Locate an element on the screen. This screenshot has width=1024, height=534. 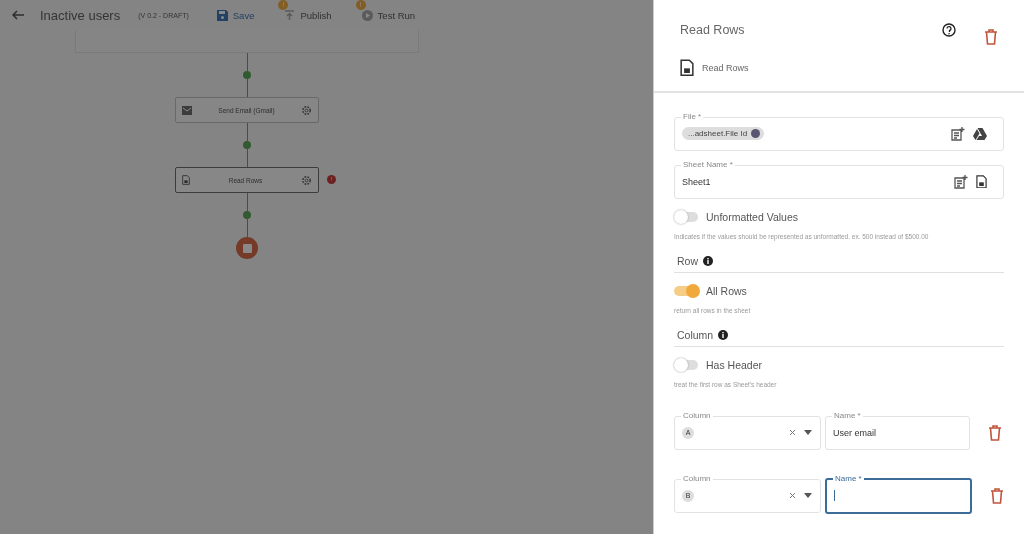
remove-chip-icon is located at coordinates (756, 133).